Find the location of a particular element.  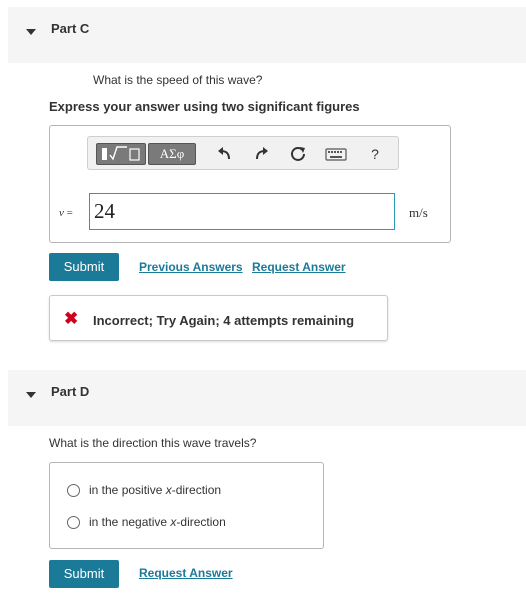

option-prefix: in the positive is located at coordinates (127, 490).